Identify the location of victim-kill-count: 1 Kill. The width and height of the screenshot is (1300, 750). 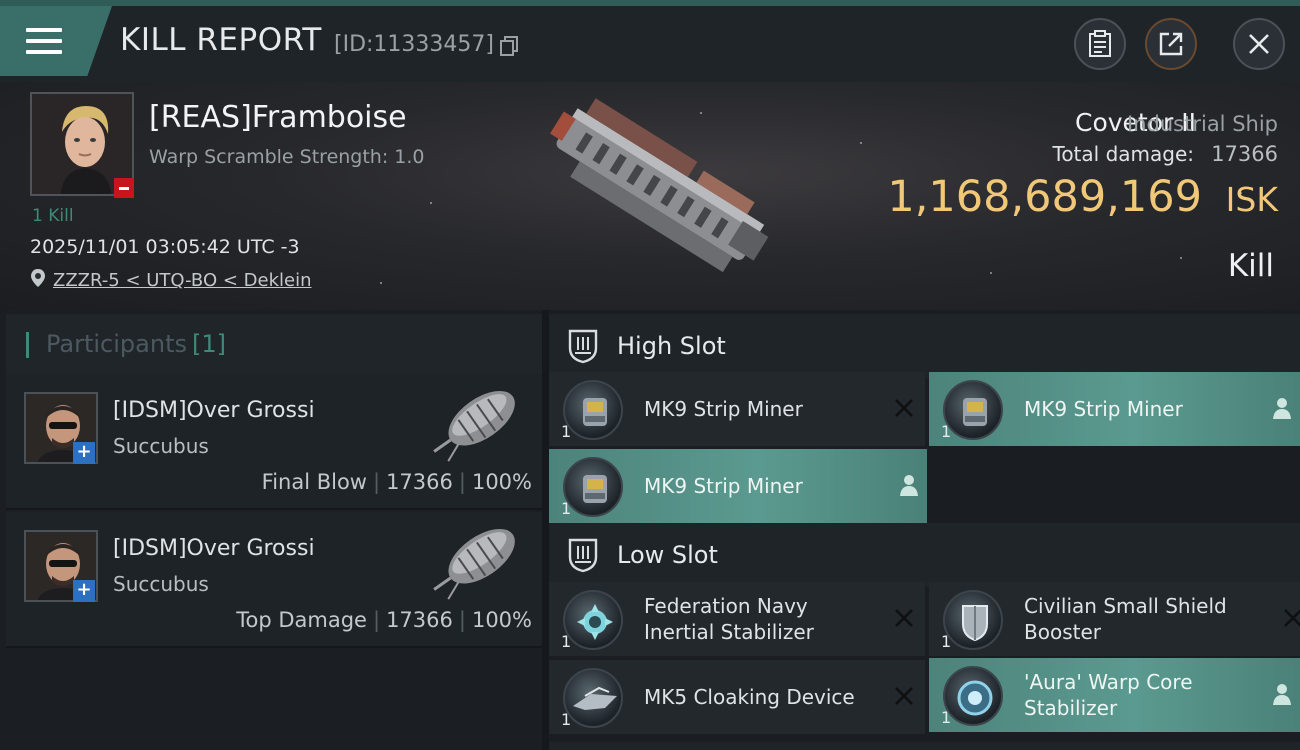
(53, 216).